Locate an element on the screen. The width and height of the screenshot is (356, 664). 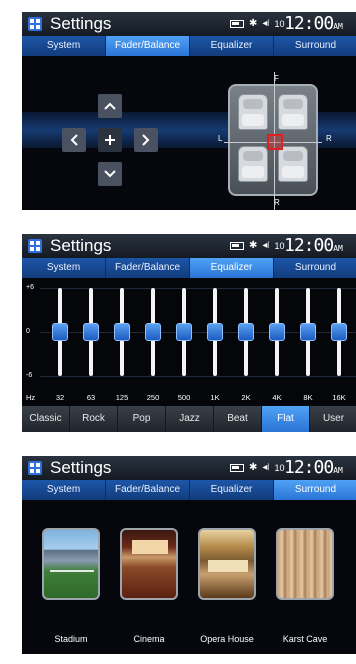
car-seat-diagram is located at coordinates (273, 141).